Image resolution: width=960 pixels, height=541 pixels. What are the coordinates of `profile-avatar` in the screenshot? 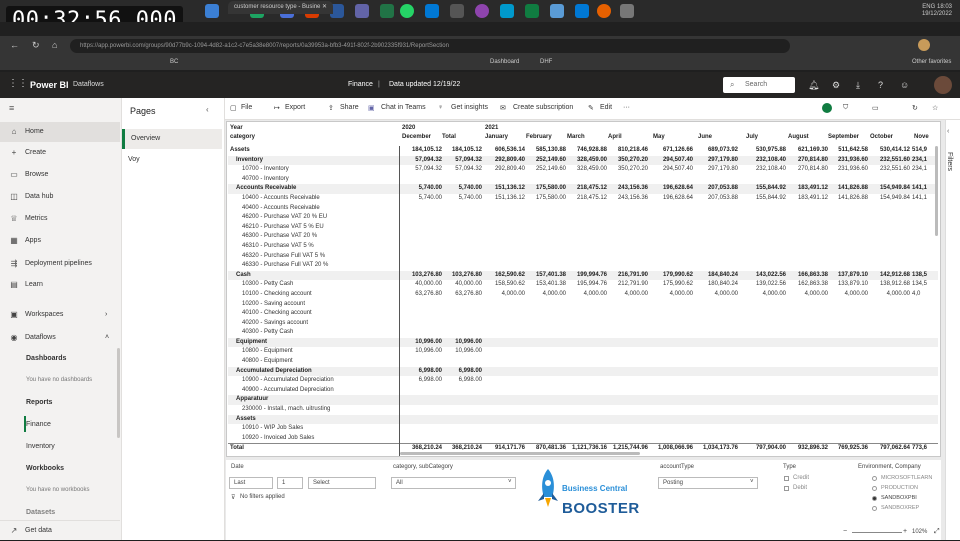 It's located at (924, 45).